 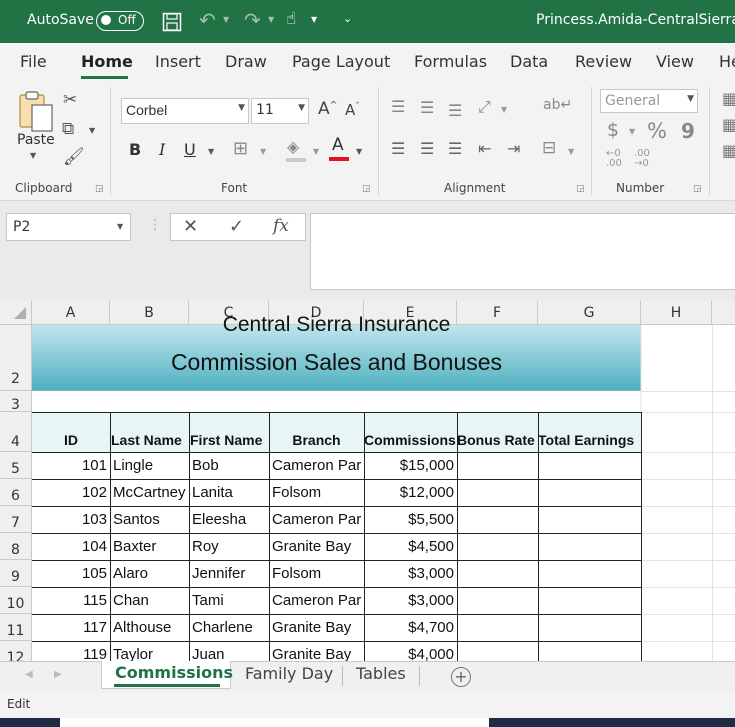 What do you see at coordinates (728, 98) in the screenshot?
I see `conditional-format-icon: ▦` at bounding box center [728, 98].